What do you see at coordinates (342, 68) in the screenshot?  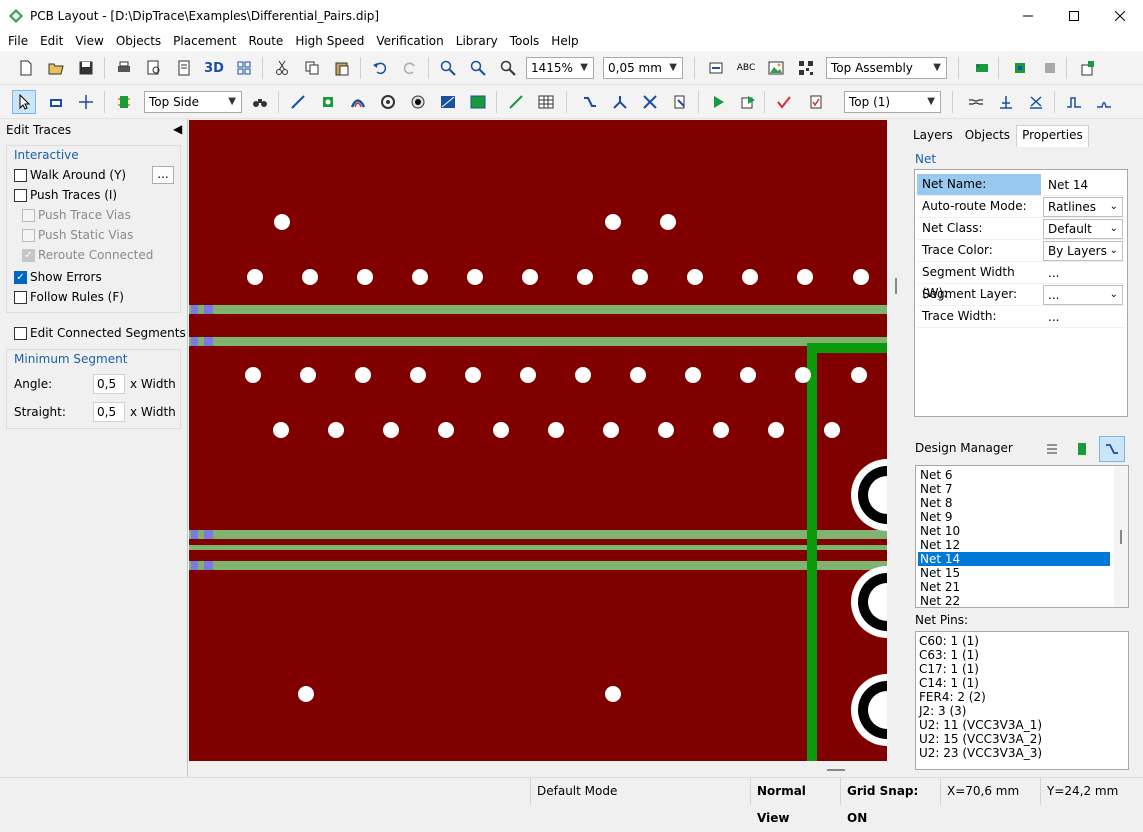 I see `paste-icon` at bounding box center [342, 68].